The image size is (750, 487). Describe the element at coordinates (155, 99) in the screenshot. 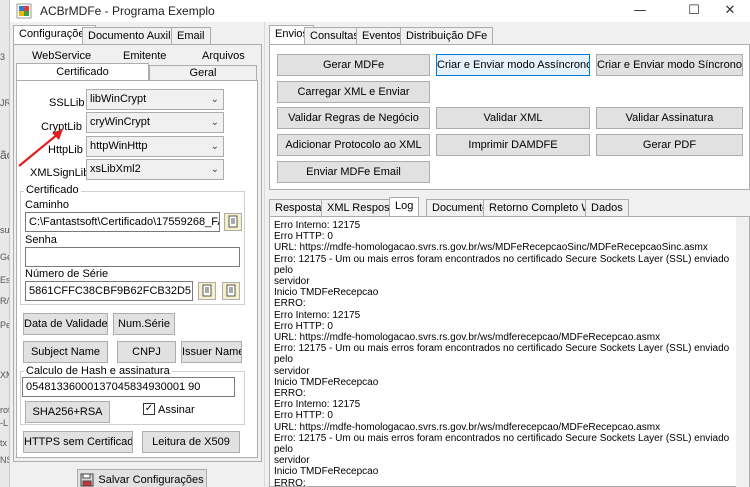

I see `ssllib-select: libWinCrypt ⌄` at that location.